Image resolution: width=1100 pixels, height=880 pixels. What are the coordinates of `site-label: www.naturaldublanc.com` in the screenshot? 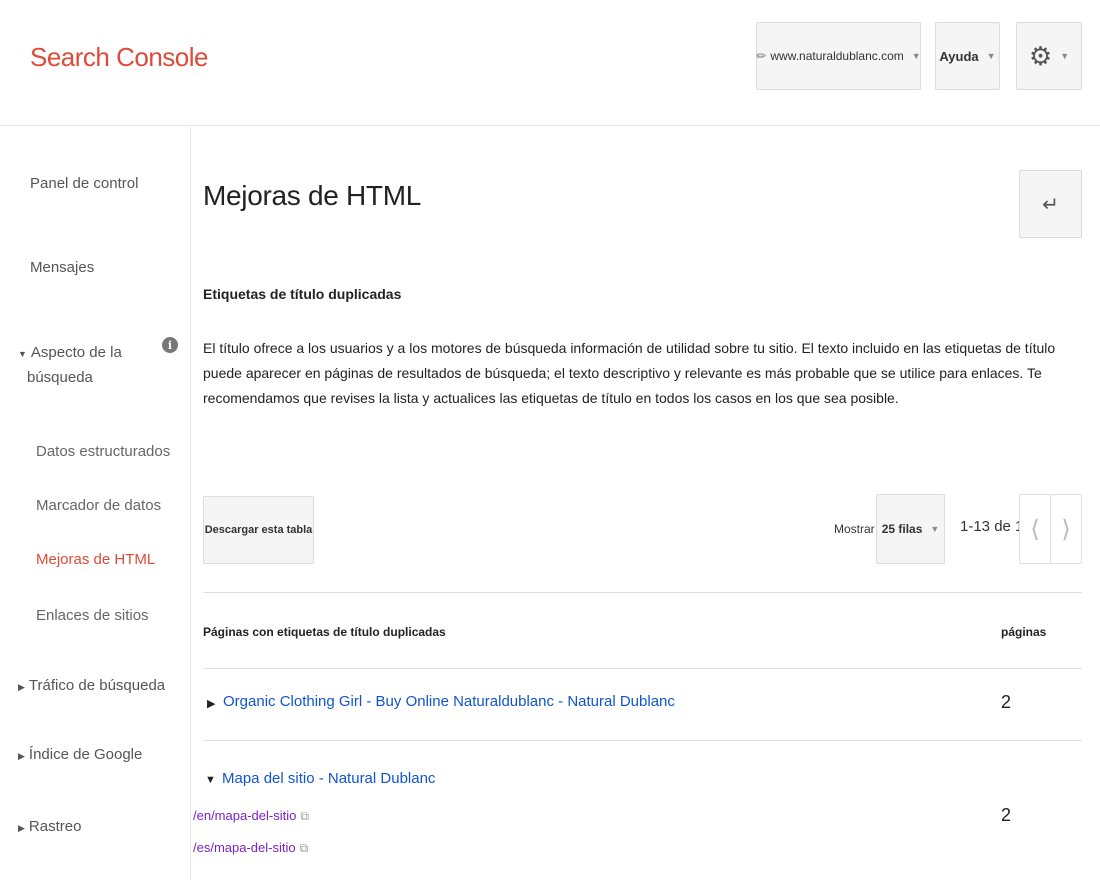 It's located at (837, 56).